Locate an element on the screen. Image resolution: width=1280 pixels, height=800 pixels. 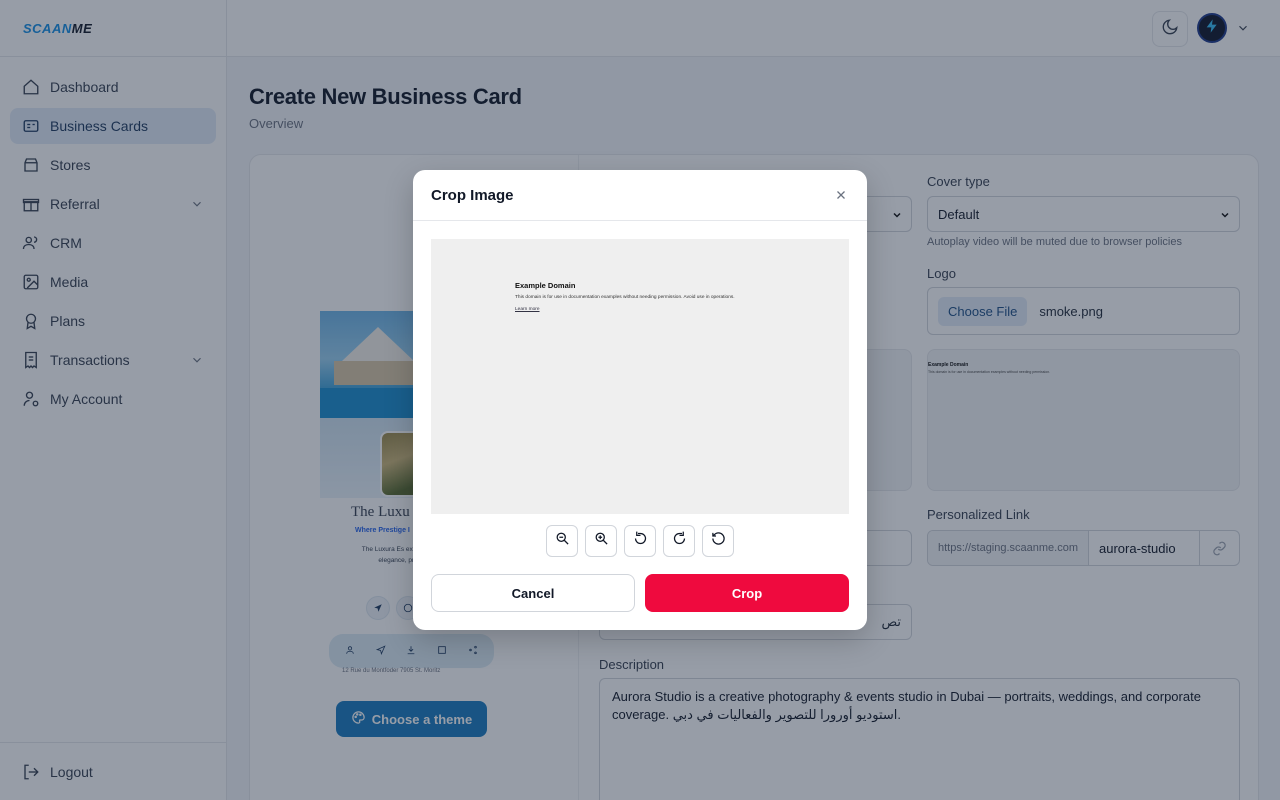
cancel-button: Cancel is located at coordinates (533, 593).